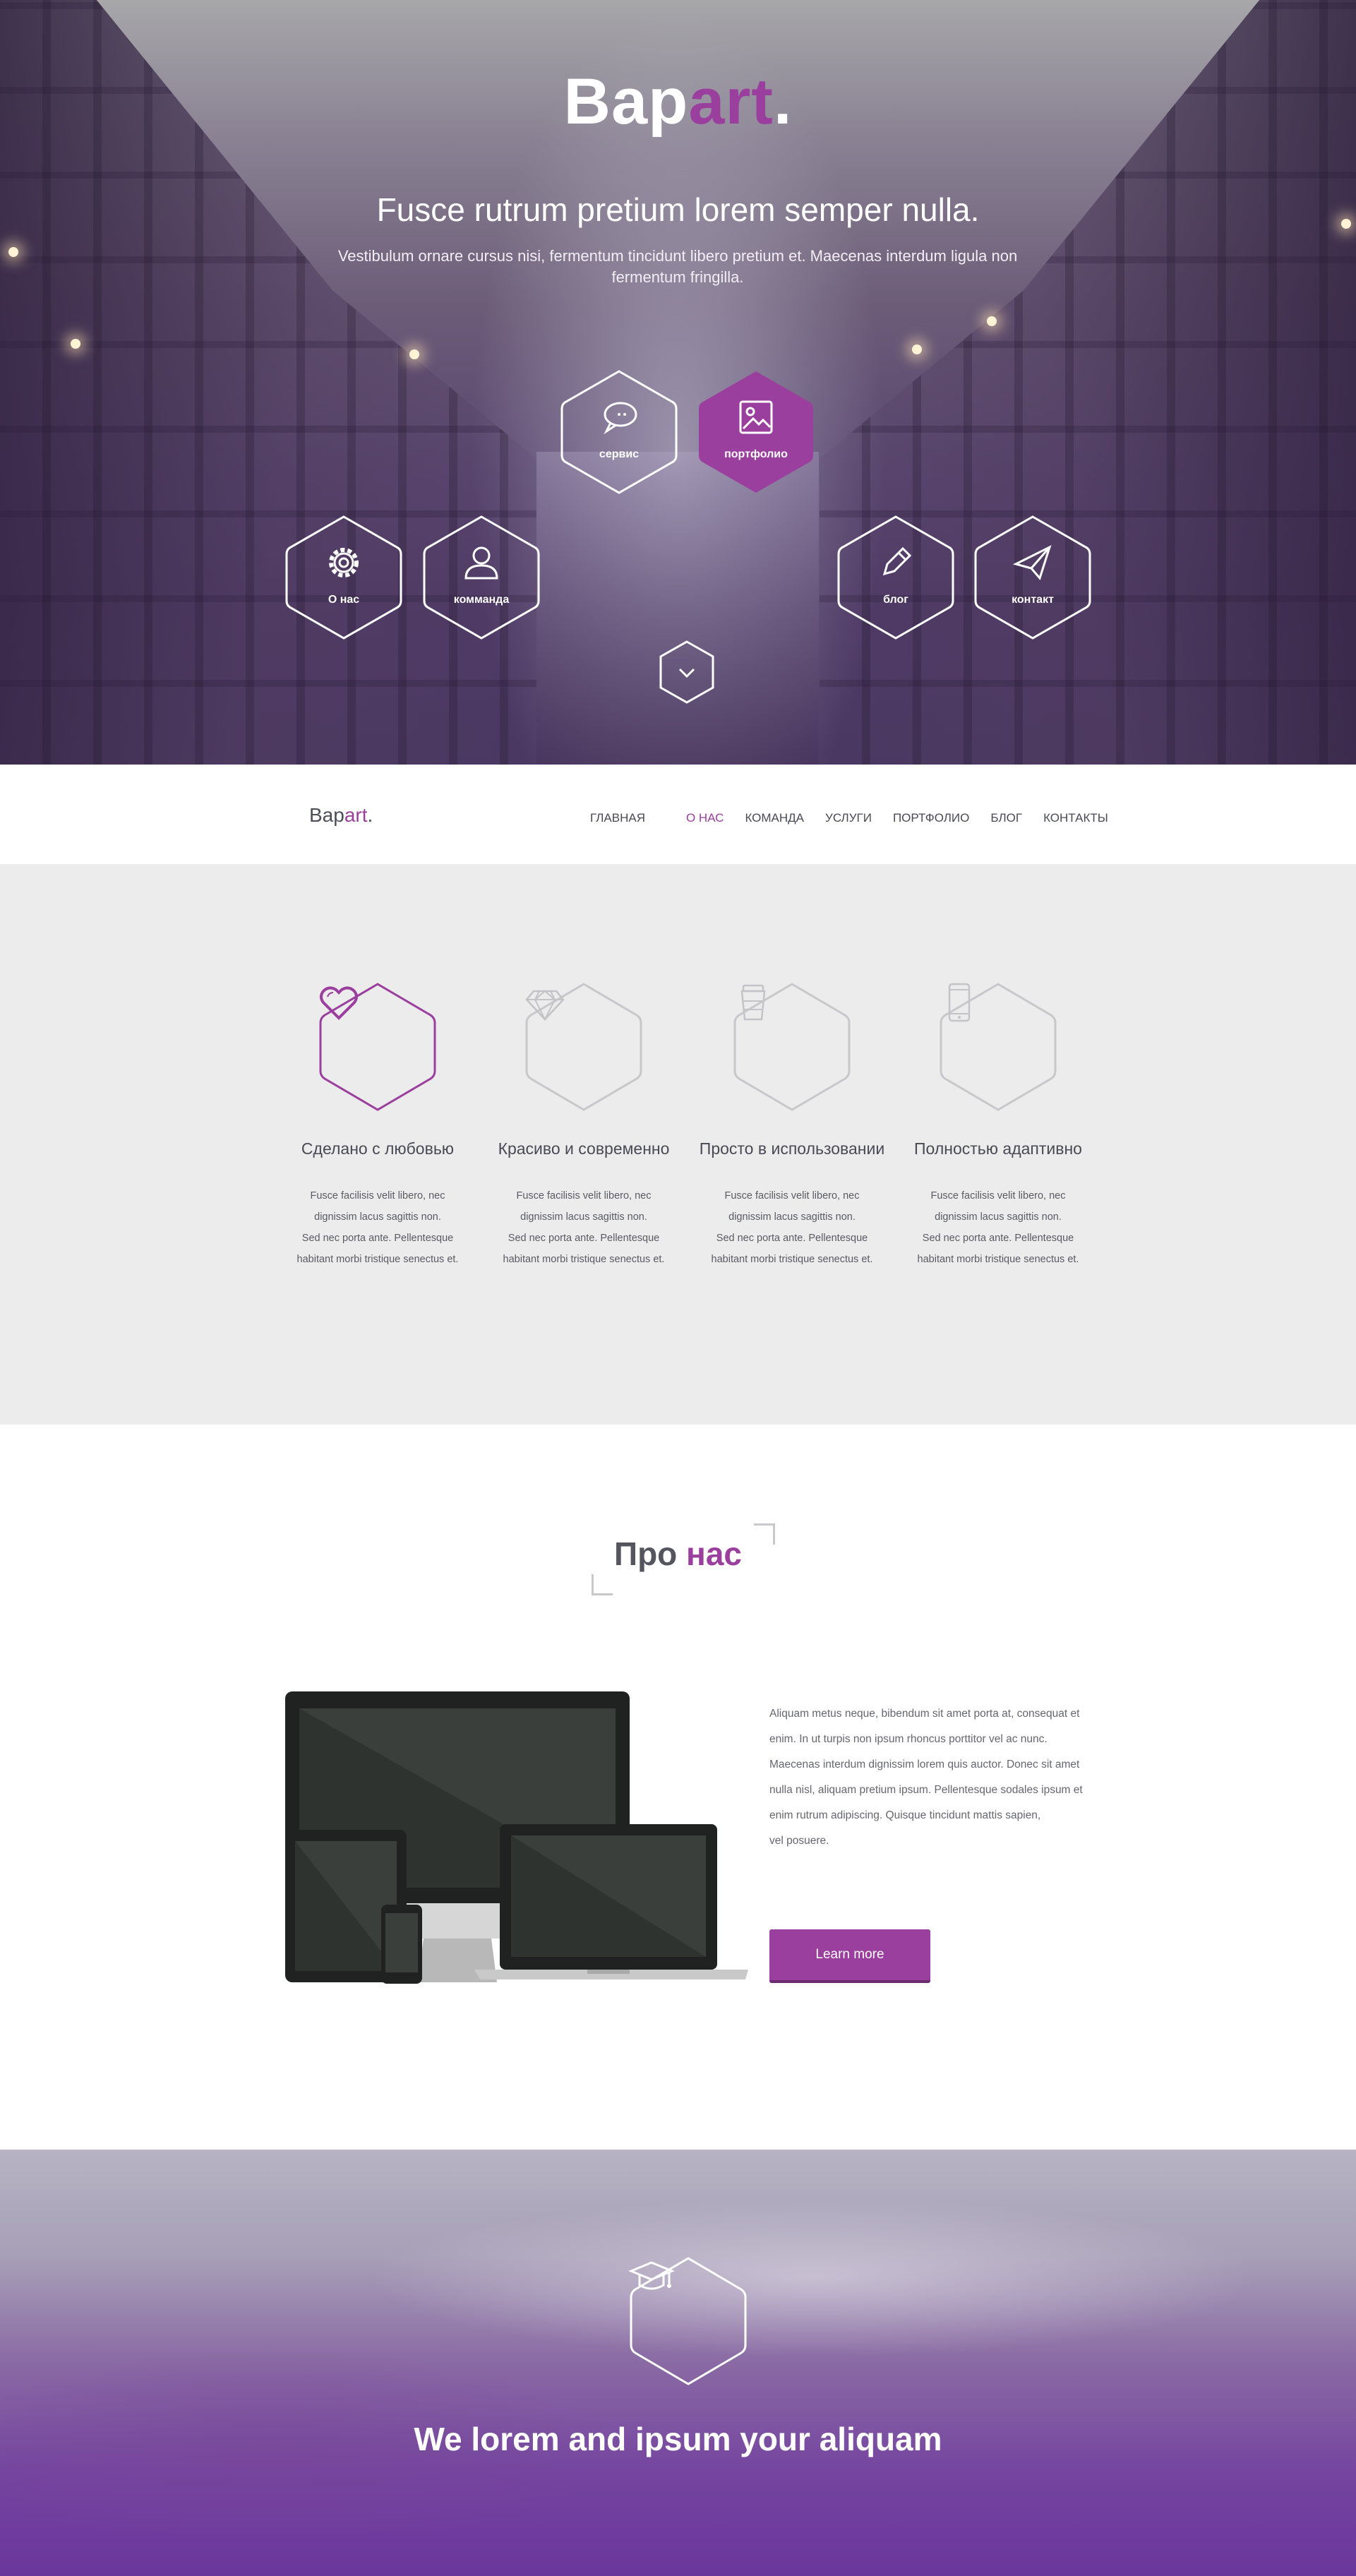 The height and width of the screenshot is (2576, 1356). Describe the element at coordinates (897, 561) in the screenshot. I see `pencil-icon` at that location.